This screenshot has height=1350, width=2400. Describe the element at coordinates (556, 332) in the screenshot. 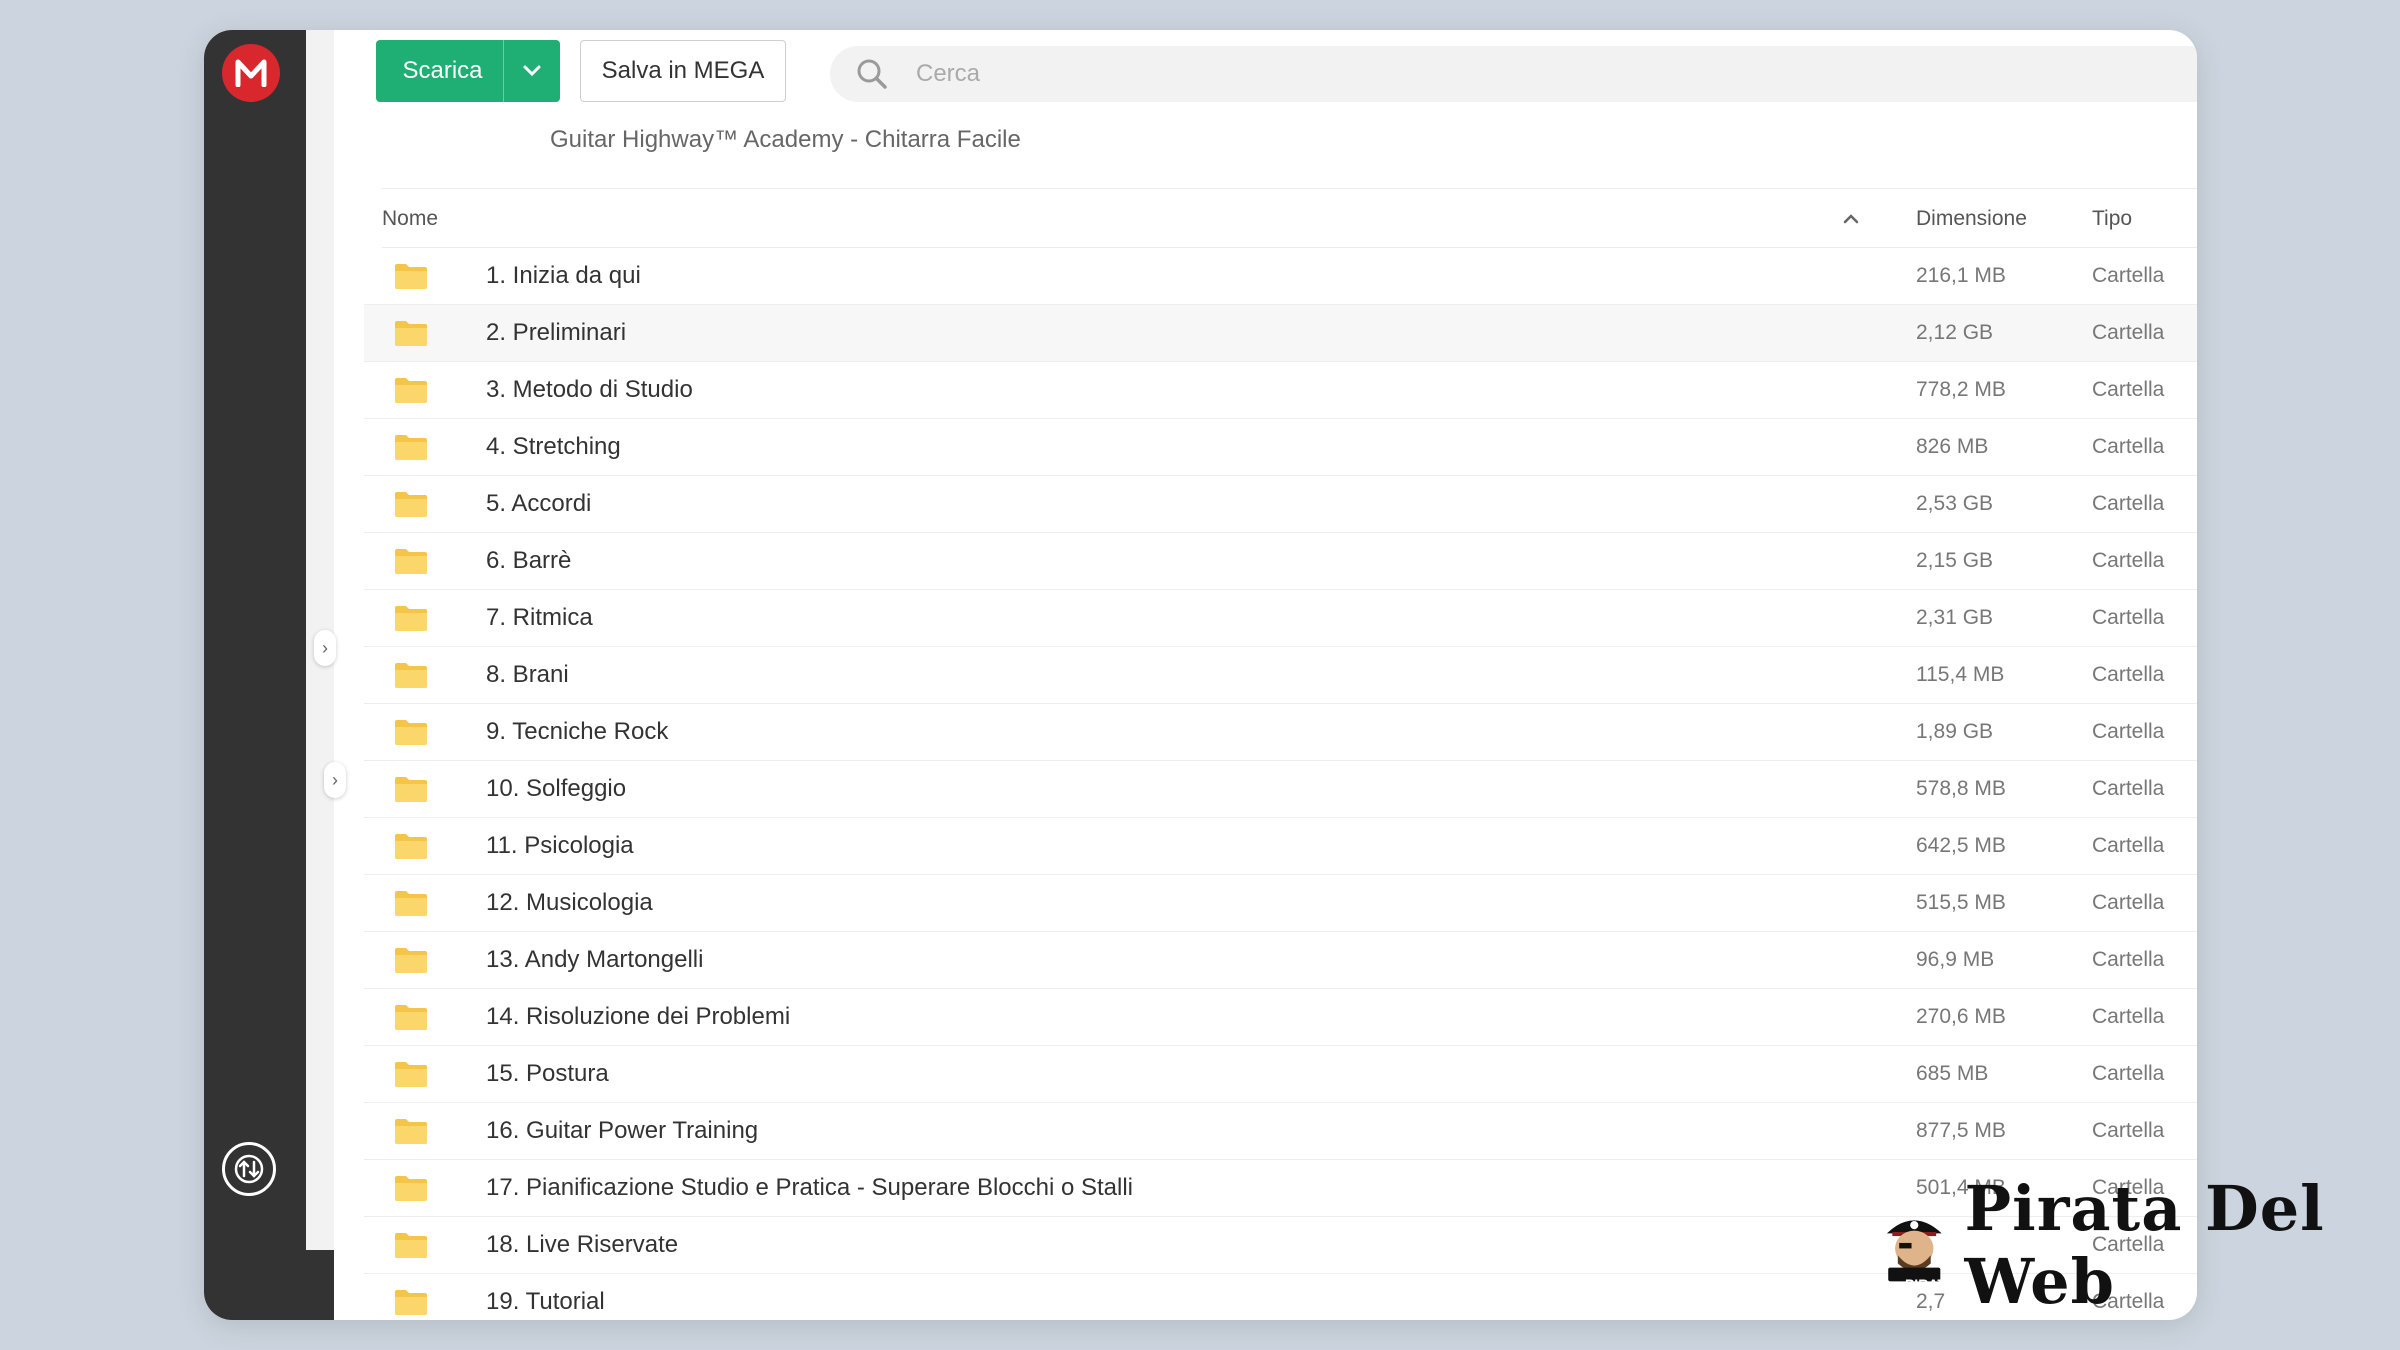

I see `row-name: 2. Preliminari` at that location.